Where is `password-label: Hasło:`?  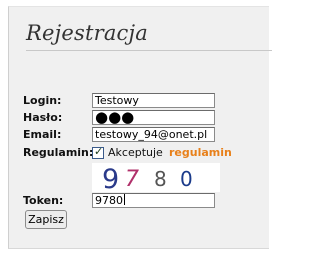 password-label: Hasło: is located at coordinates (43, 117).